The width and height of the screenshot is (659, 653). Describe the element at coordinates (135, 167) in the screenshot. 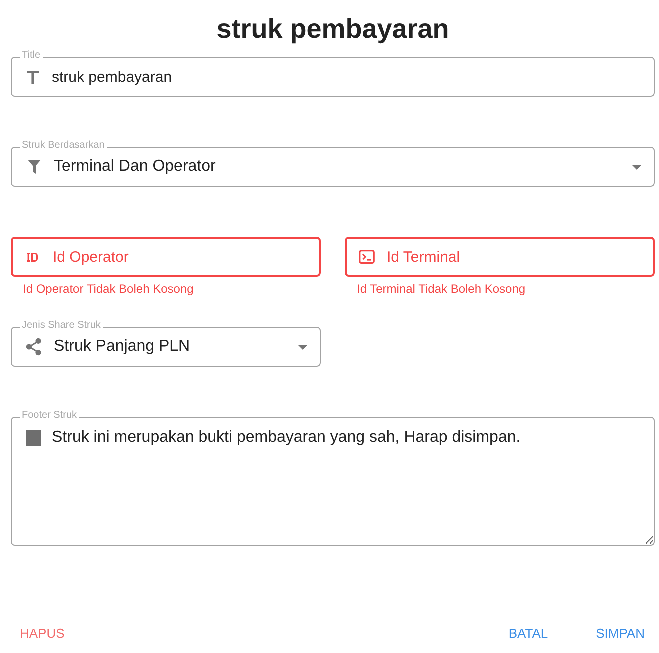

I see `selected-value: Terminal Dan Operator` at that location.